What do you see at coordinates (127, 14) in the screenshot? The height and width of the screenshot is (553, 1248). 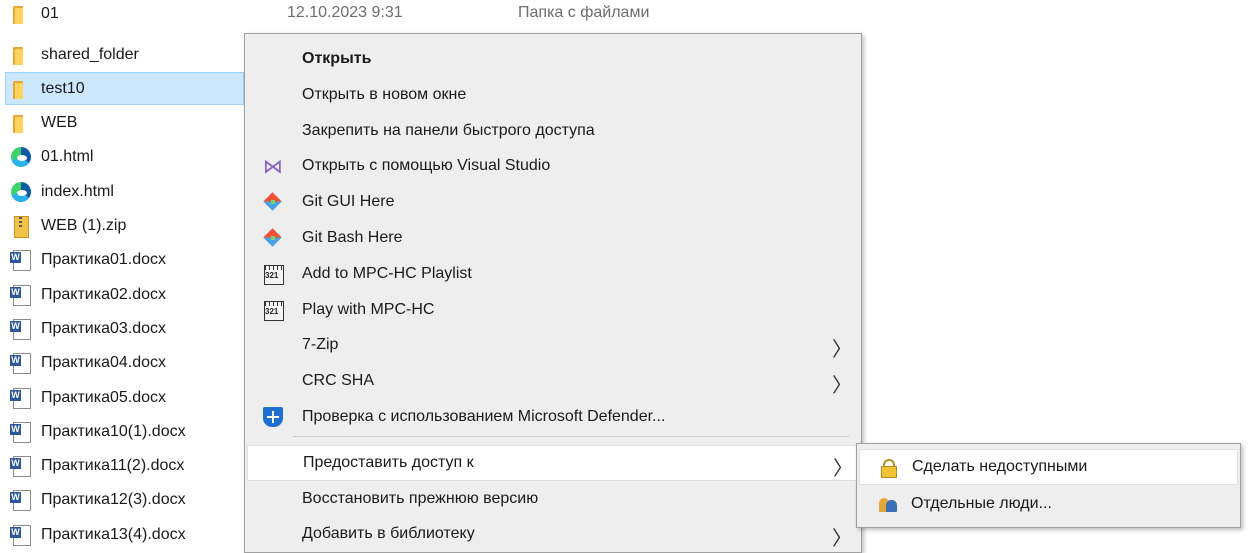 I see `file-row-top: 01` at bounding box center [127, 14].